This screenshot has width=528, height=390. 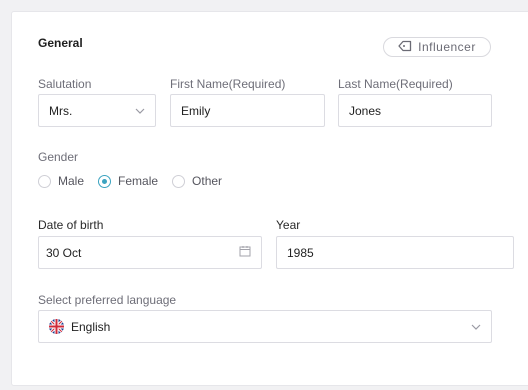 I want to click on language-label: Select preferred language, so click(x=107, y=300).